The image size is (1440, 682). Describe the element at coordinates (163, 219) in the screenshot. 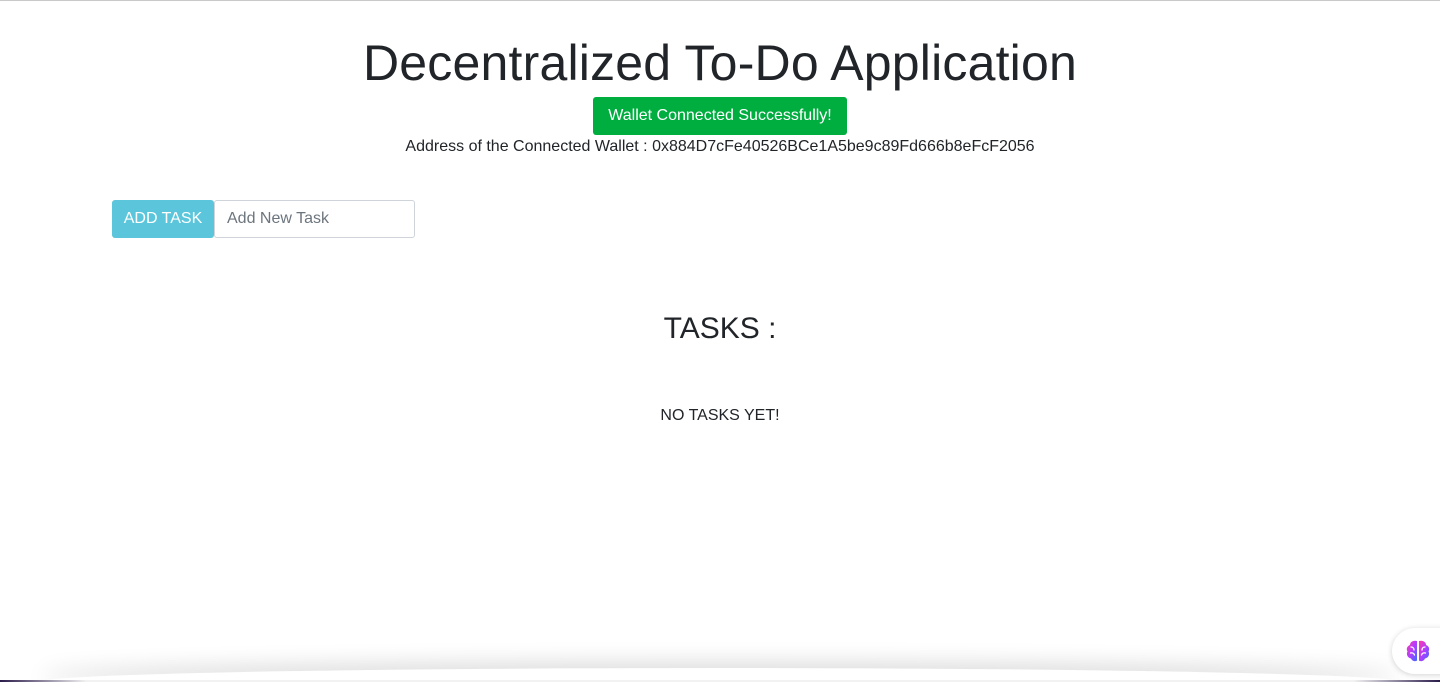

I see `add-task-button: ADD TASK` at that location.